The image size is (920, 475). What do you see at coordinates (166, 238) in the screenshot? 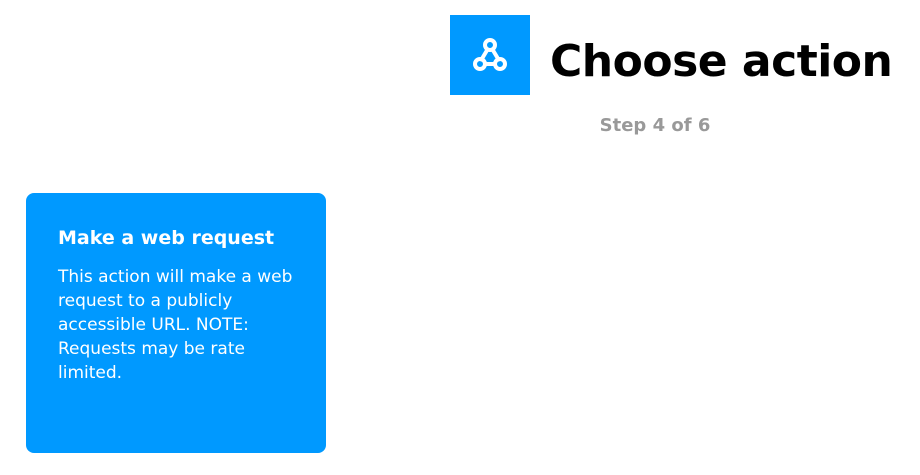
I see `action-card-title: Make a web request` at bounding box center [166, 238].